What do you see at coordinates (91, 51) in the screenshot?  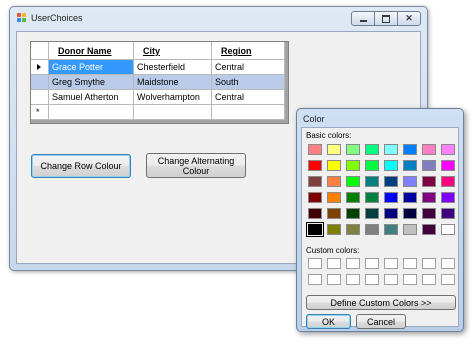 I see `column-header-donor-name: Donor Name` at bounding box center [91, 51].